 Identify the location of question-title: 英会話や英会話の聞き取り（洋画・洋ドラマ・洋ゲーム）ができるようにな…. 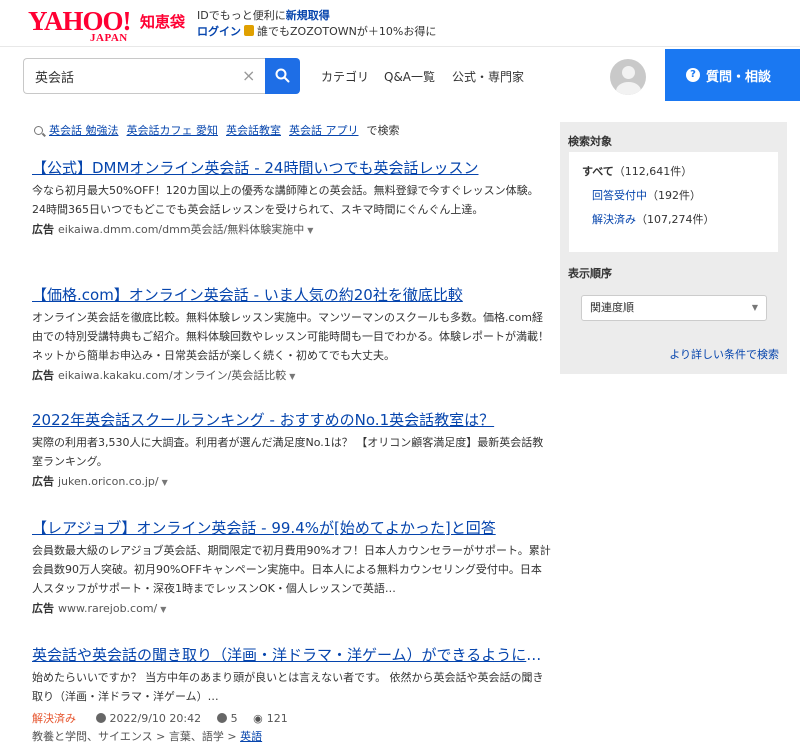
(292, 655).